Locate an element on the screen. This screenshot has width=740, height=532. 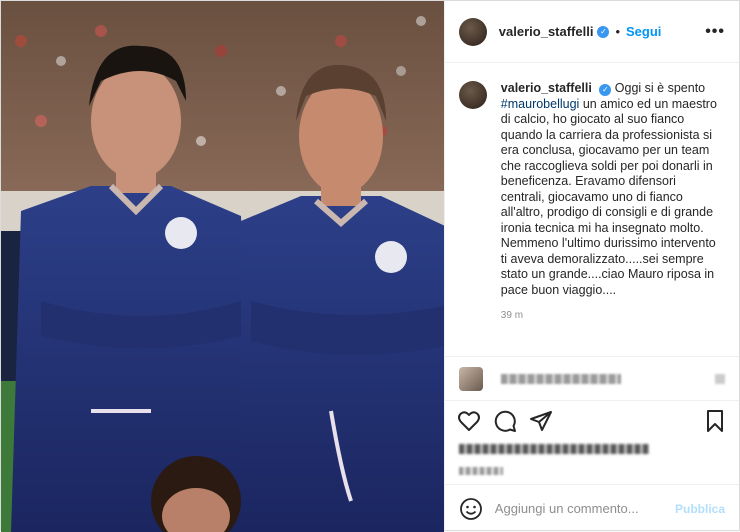
blurred-heart-icon is located at coordinates (720, 378).